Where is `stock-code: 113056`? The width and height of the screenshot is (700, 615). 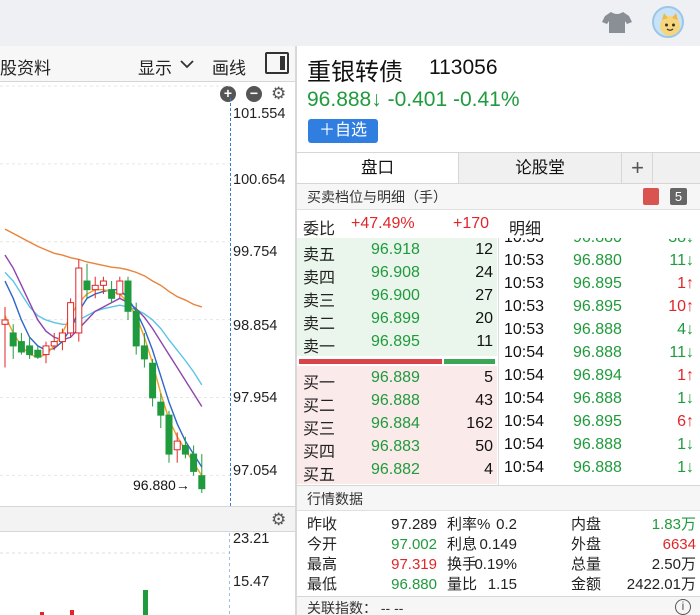 stock-code: 113056 is located at coordinates (463, 67).